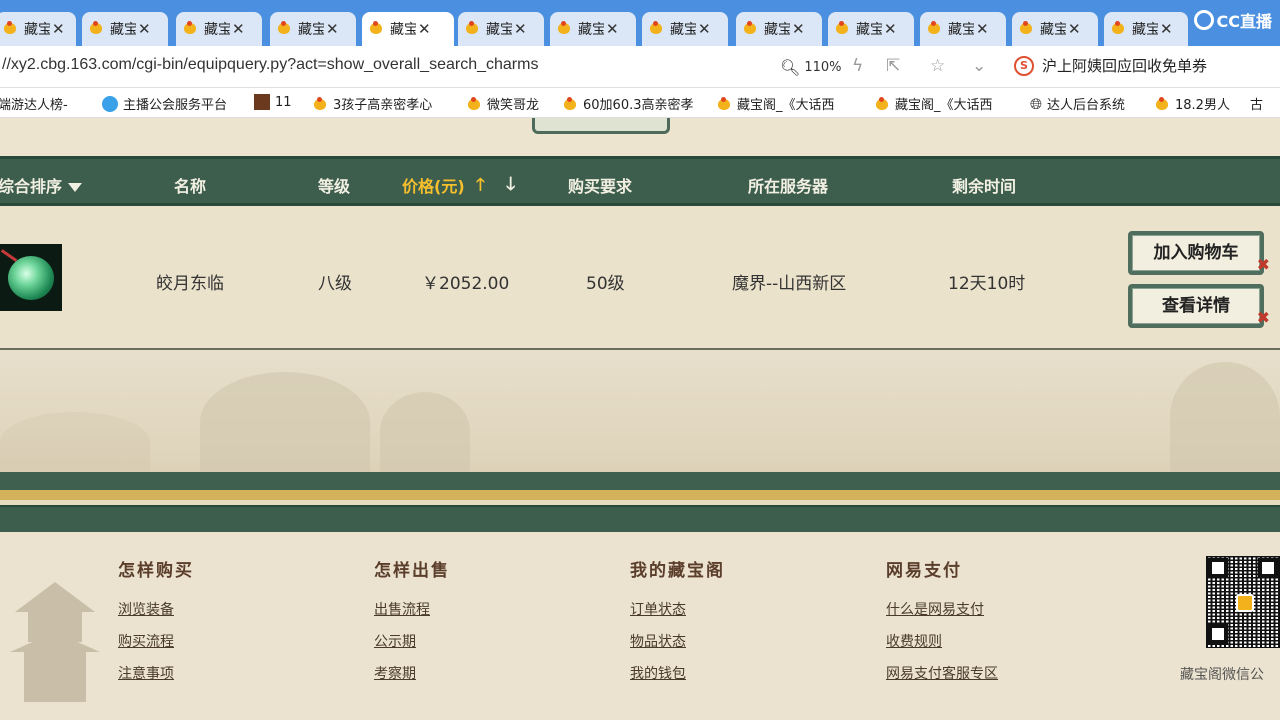 Image resolution: width=1280 pixels, height=720 pixels. Describe the element at coordinates (1263, 317) in the screenshot. I see `knot-decoration-icon: ✖` at that location.